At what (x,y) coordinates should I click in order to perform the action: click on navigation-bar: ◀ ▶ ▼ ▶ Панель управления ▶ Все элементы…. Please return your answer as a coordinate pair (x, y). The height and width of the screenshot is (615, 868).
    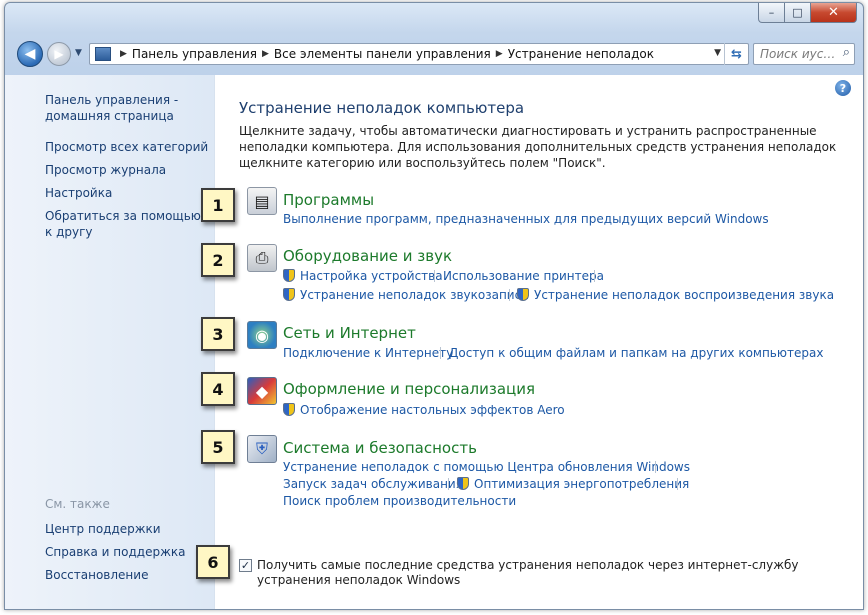
    Looking at the image, I should click on (434, 54).